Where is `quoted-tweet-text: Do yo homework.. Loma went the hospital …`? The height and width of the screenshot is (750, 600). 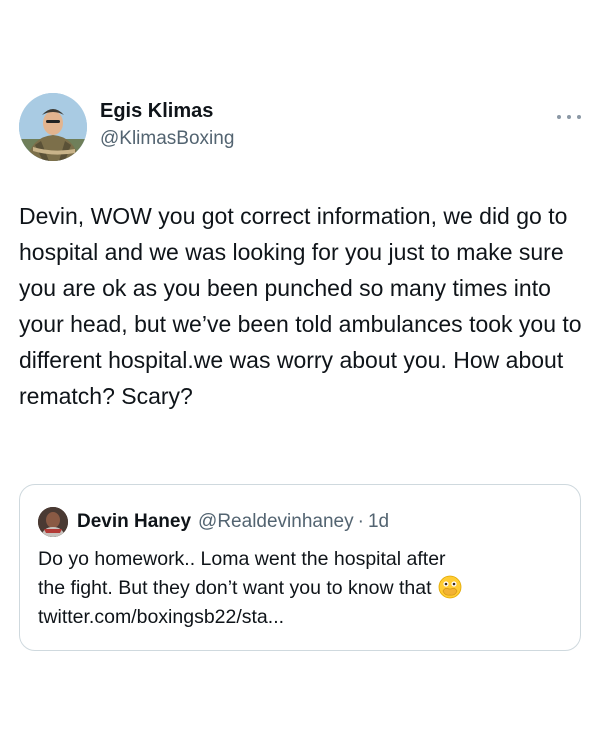 quoted-tweet-text: Do yo homework.. Loma went the hospital … is located at coordinates (303, 588).